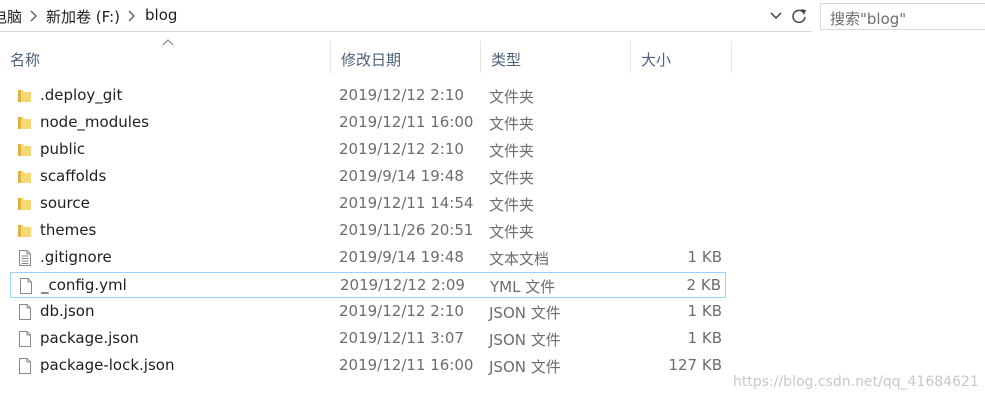  Describe the element at coordinates (25, 258) in the screenshot. I see `text-file-icon` at that location.